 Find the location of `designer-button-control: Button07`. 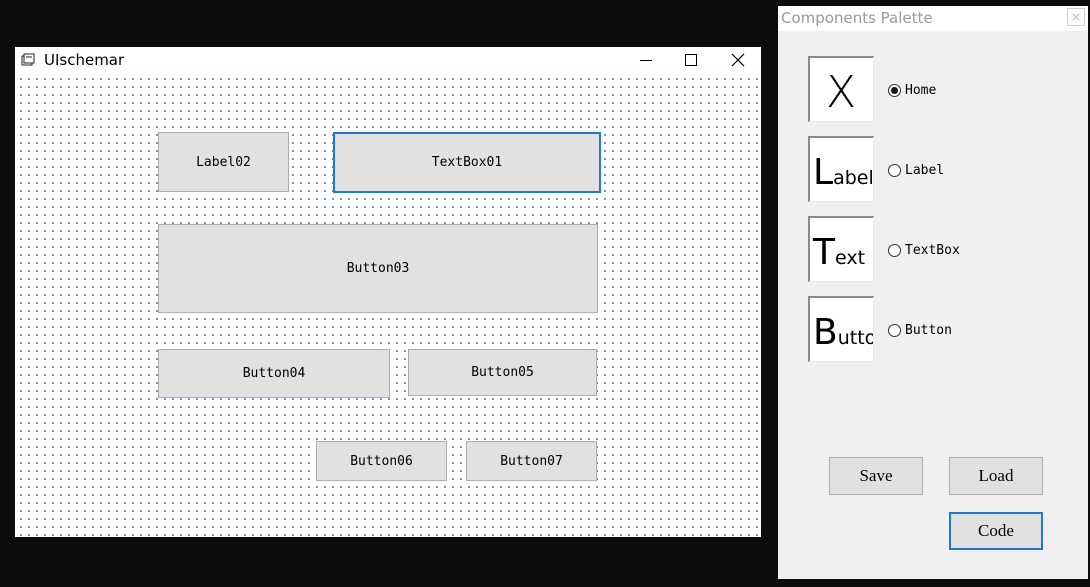

designer-button-control: Button07 is located at coordinates (531, 461).